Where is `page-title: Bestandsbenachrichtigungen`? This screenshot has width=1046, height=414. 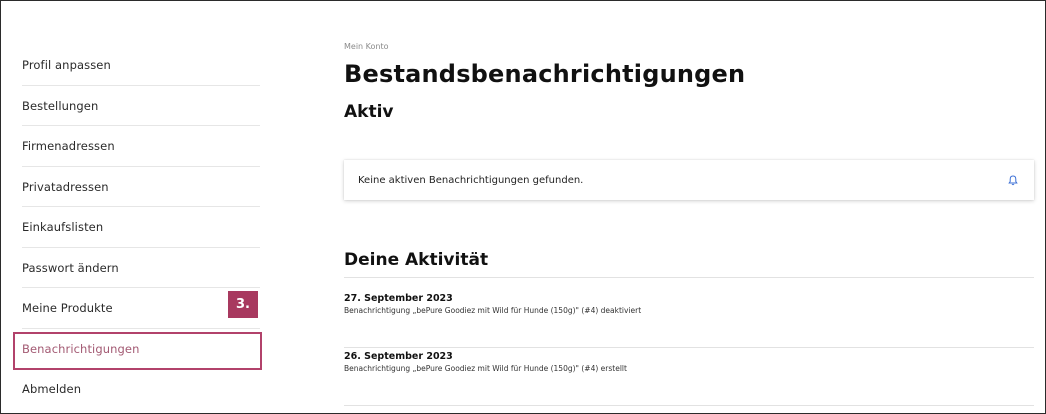 page-title: Bestandsbenachrichtigungen is located at coordinates (545, 74).